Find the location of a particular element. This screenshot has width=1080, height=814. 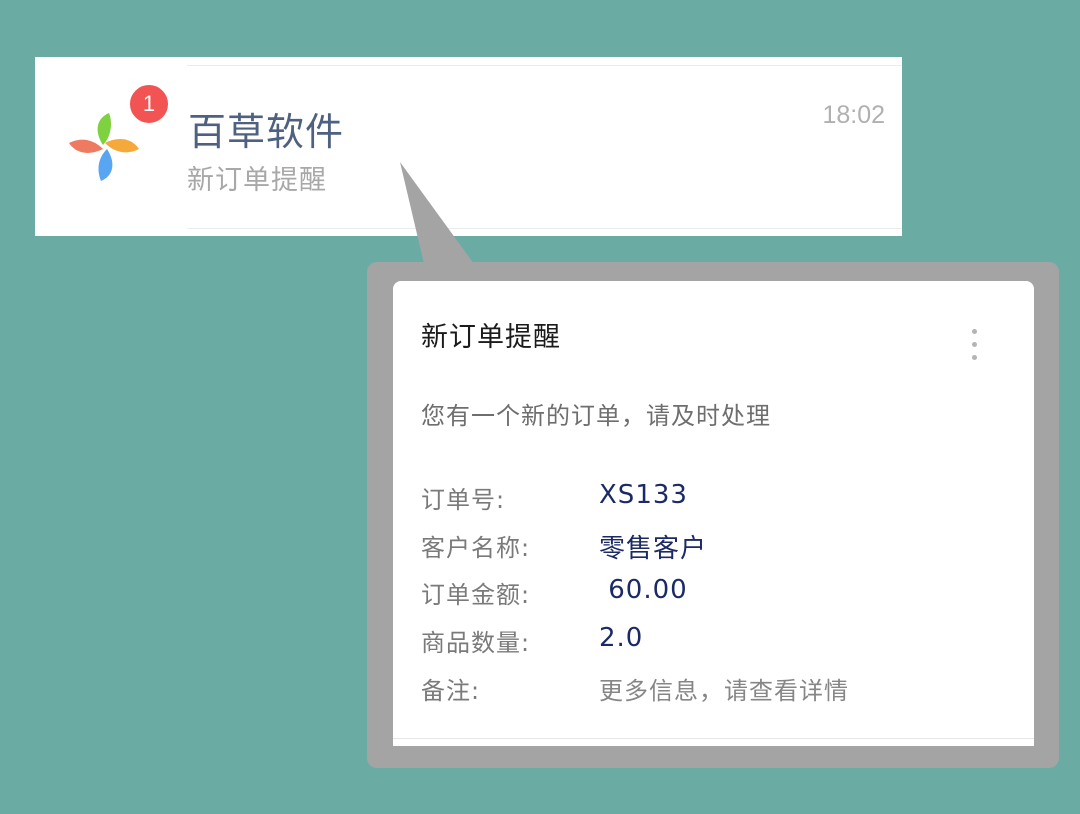

field-value: 2.0 is located at coordinates (621, 638).